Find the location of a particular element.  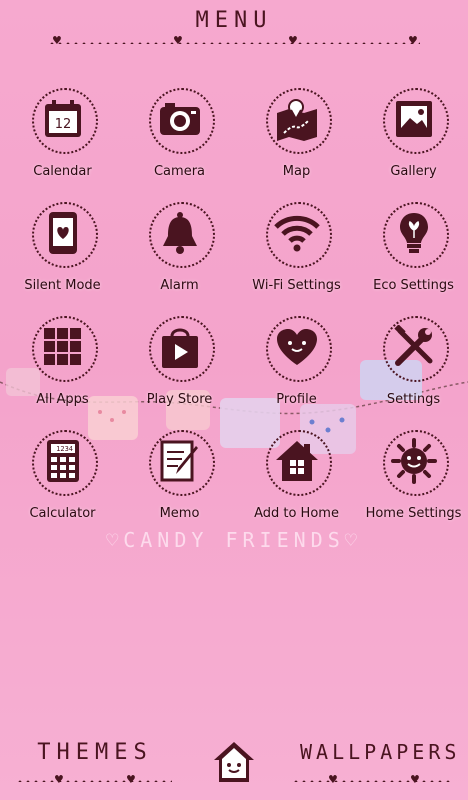

app-eco-settings: Eco Settings is located at coordinates (411, 259).